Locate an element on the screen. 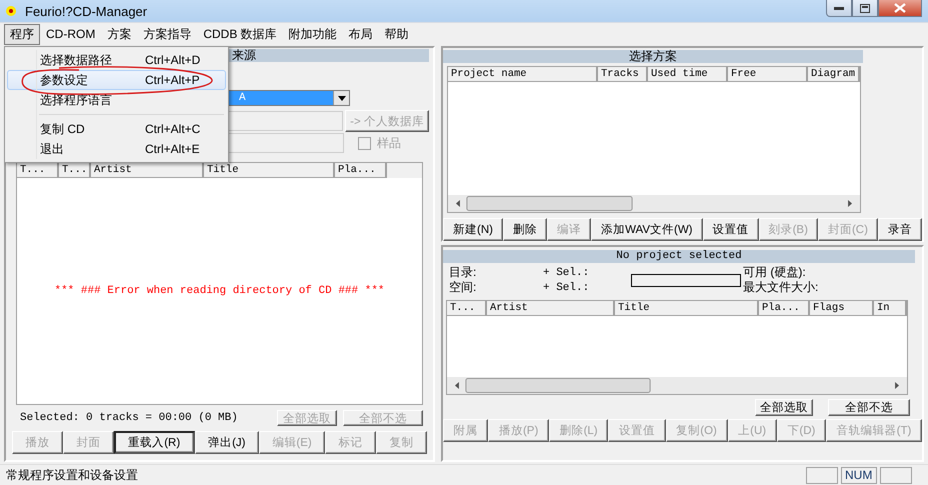 The height and width of the screenshot is (485, 928). menu-item: 选择程序语言 is located at coordinates (116, 100).